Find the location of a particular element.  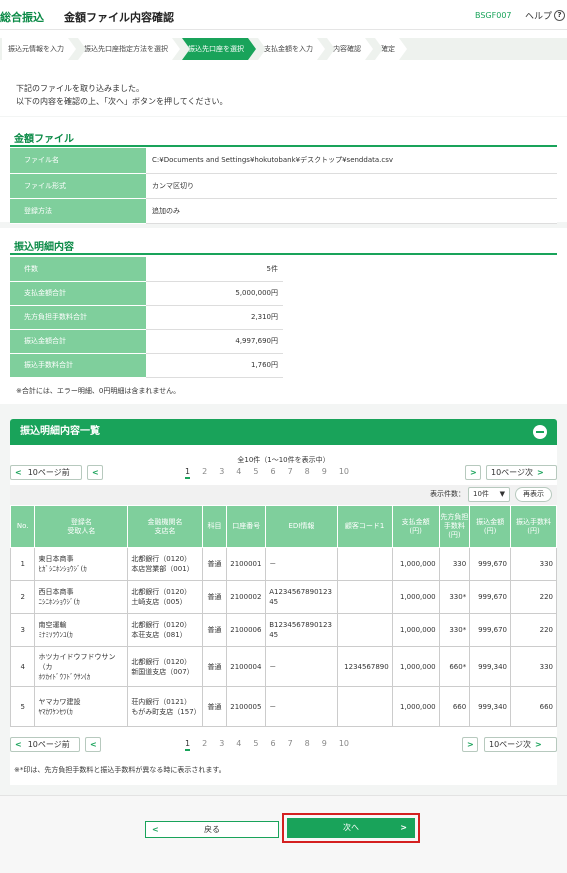

collapse-icon is located at coordinates (540, 432).